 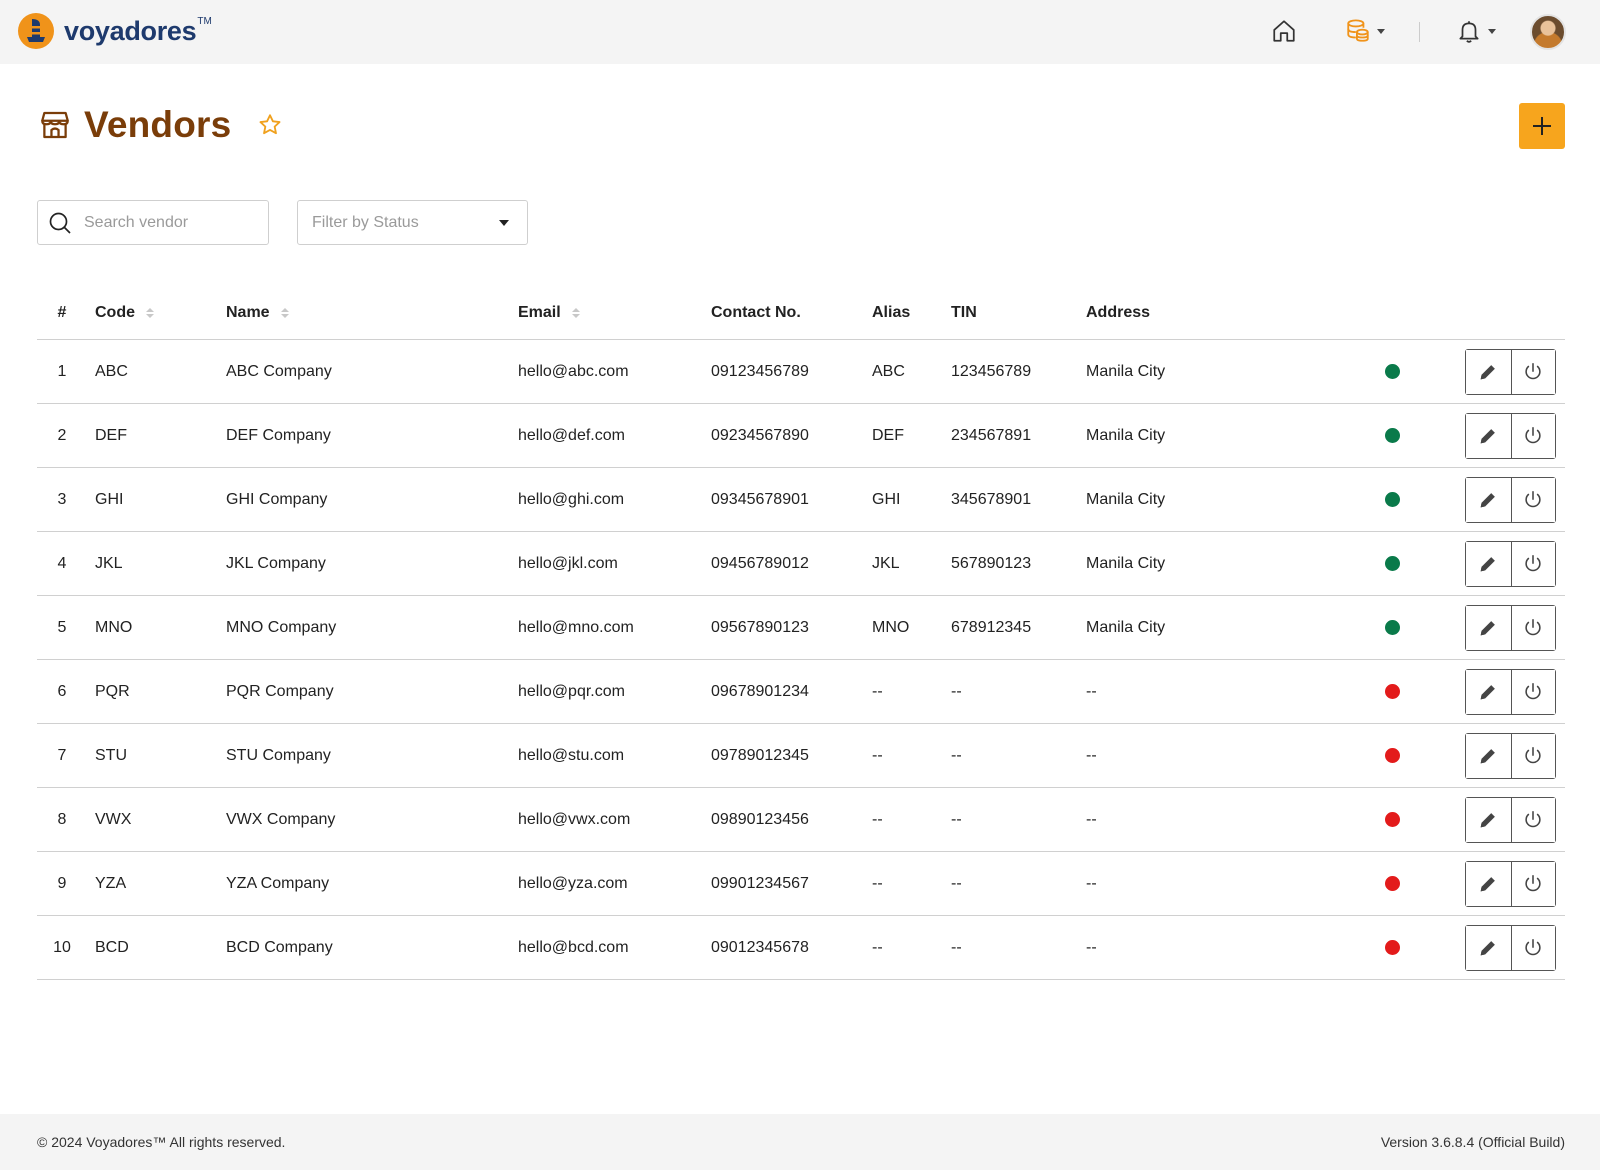 What do you see at coordinates (62, 691) in the screenshot?
I see `cell-number: 6` at bounding box center [62, 691].